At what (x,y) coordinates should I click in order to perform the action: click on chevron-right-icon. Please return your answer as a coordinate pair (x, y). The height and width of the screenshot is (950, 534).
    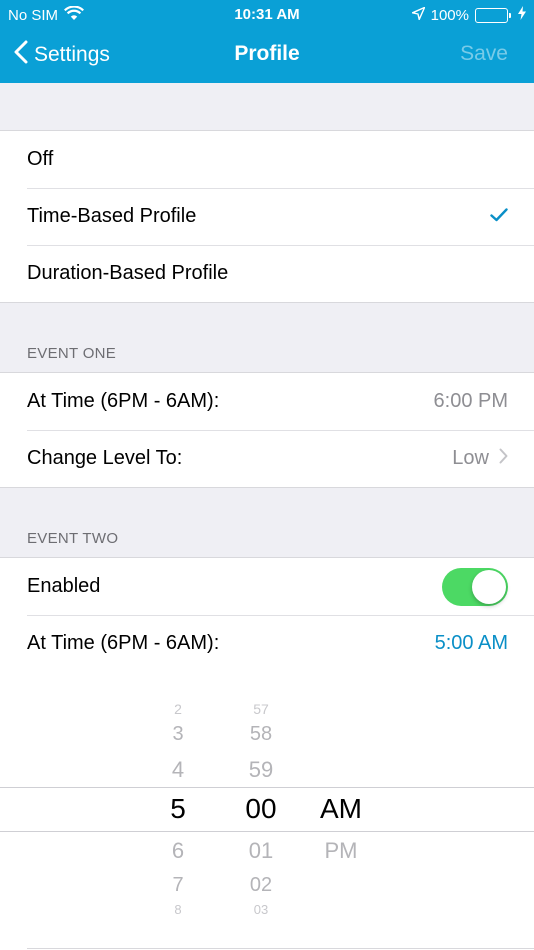
    Looking at the image, I should click on (503, 458).